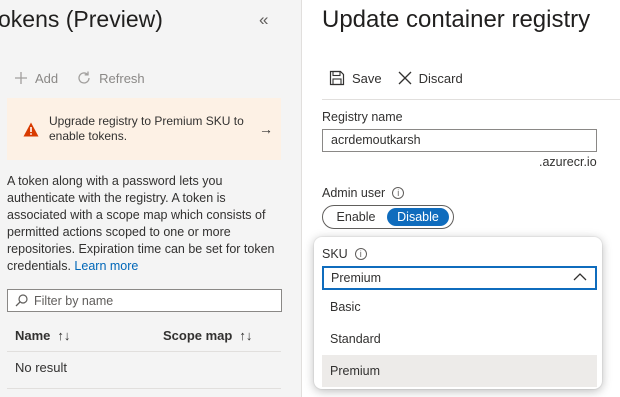  What do you see at coordinates (471, 99) in the screenshot?
I see `toolbar-divider` at bounding box center [471, 99].